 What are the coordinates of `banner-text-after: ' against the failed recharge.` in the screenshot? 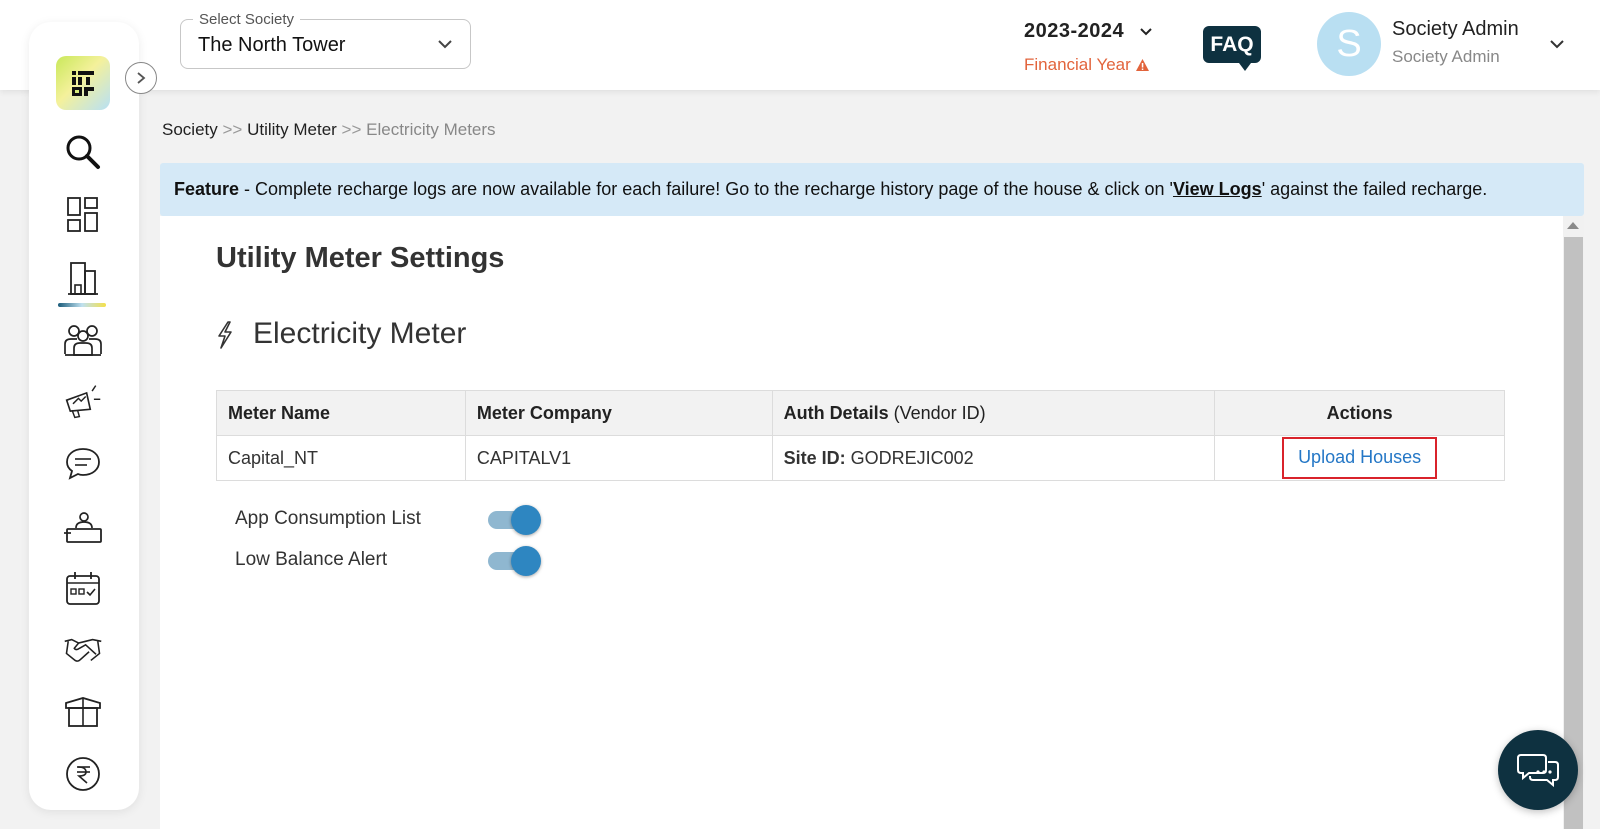 It's located at (1374, 189).